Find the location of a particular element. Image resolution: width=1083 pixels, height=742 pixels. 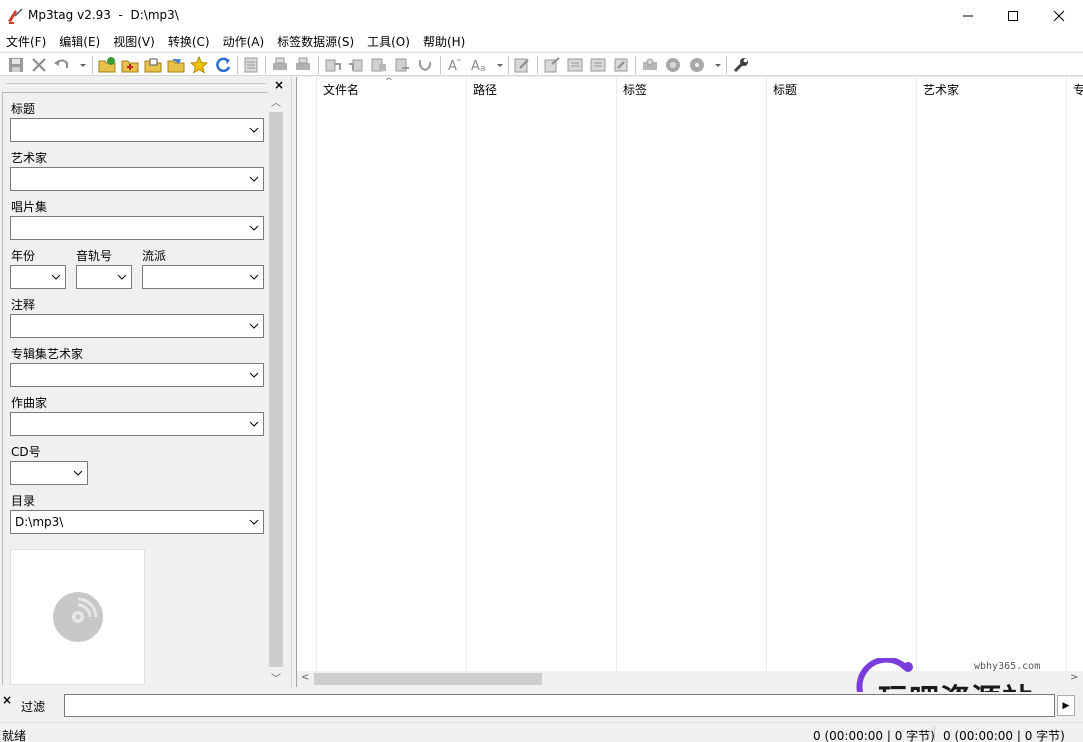

genre-combo is located at coordinates (203, 277).